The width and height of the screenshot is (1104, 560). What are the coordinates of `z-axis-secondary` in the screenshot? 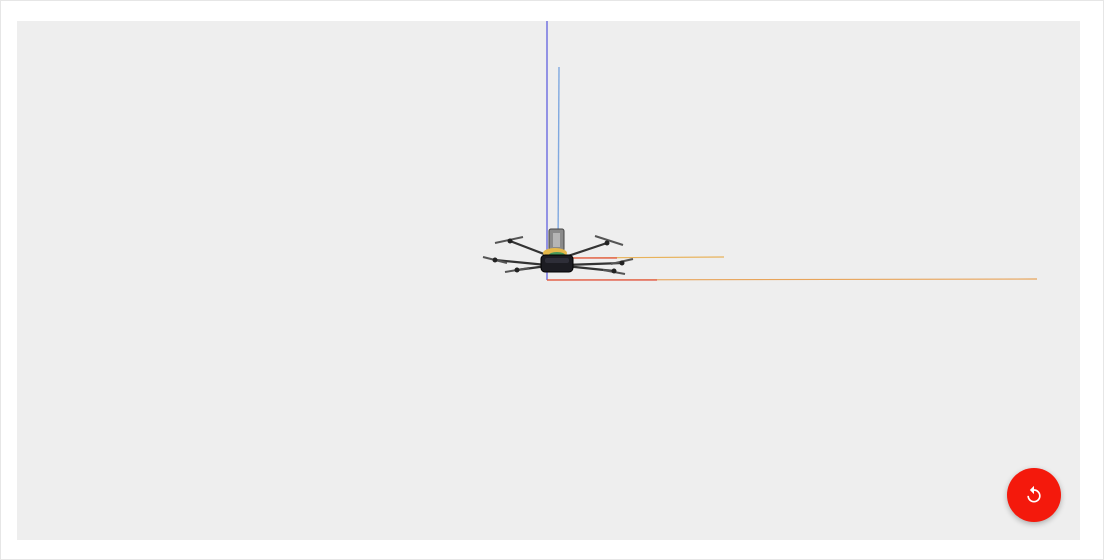 It's located at (558, 160).